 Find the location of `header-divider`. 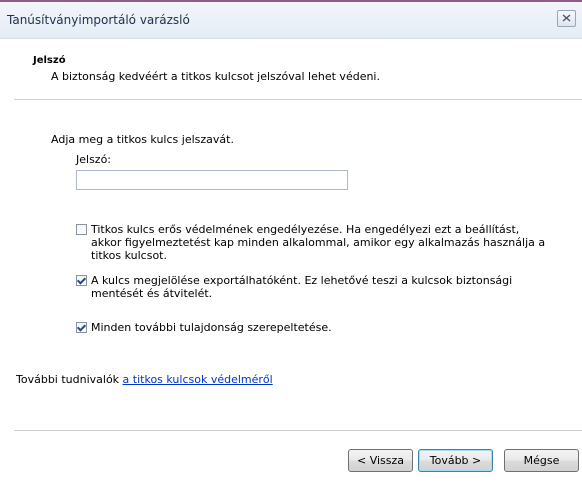

header-divider is located at coordinates (298, 99).